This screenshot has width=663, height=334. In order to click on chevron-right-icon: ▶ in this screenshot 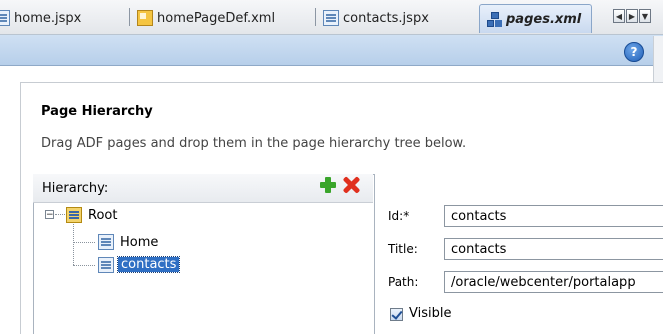, I will do `click(632, 16)`.